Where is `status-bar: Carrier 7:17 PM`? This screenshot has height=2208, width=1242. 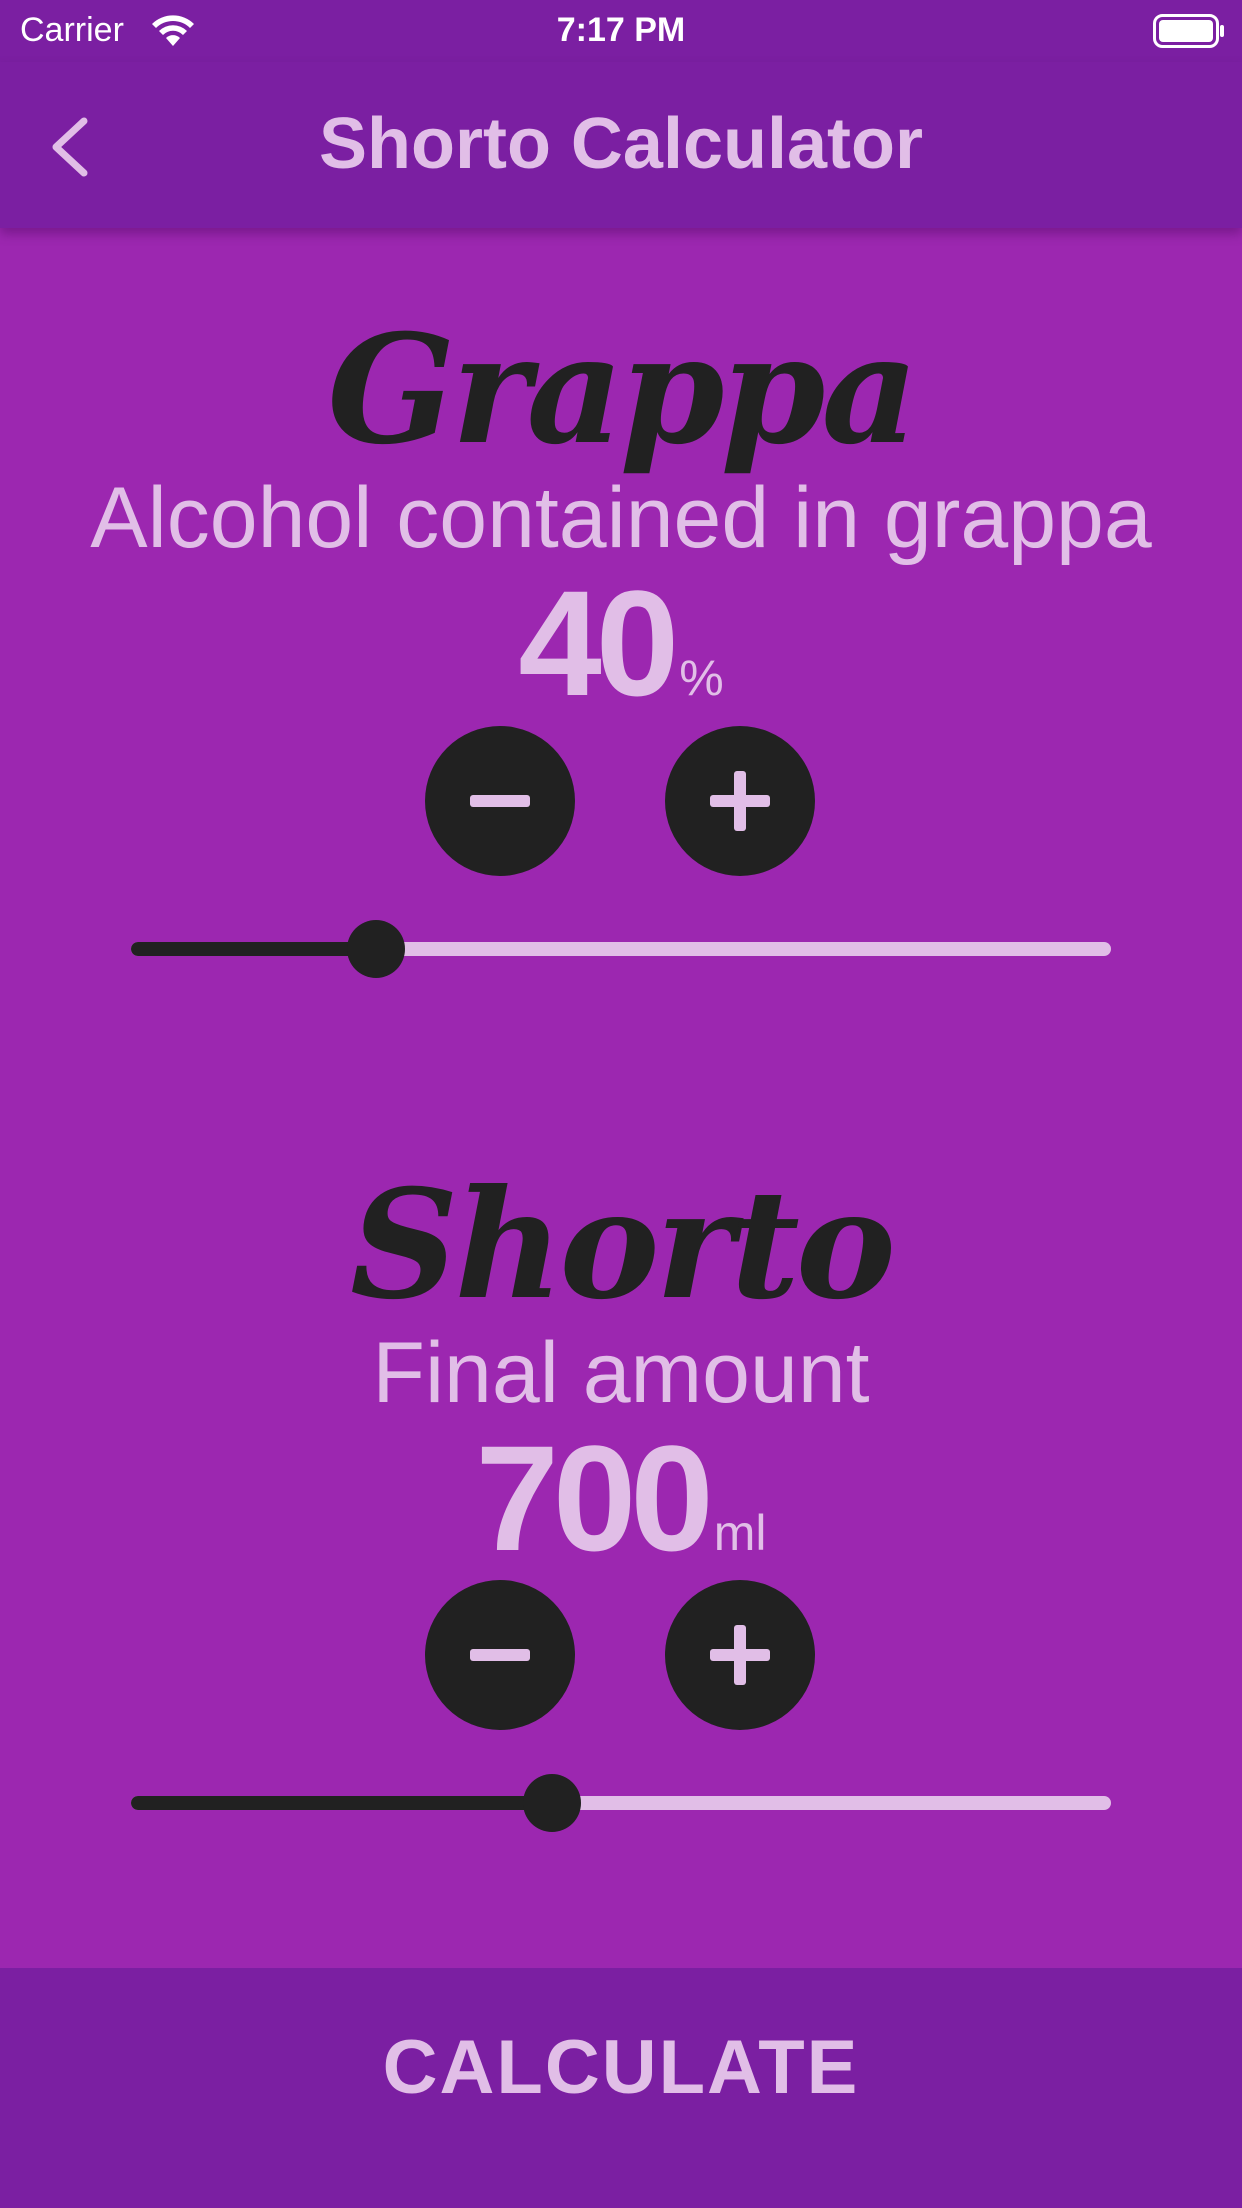 status-bar: Carrier 7:17 PM is located at coordinates (621, 31).